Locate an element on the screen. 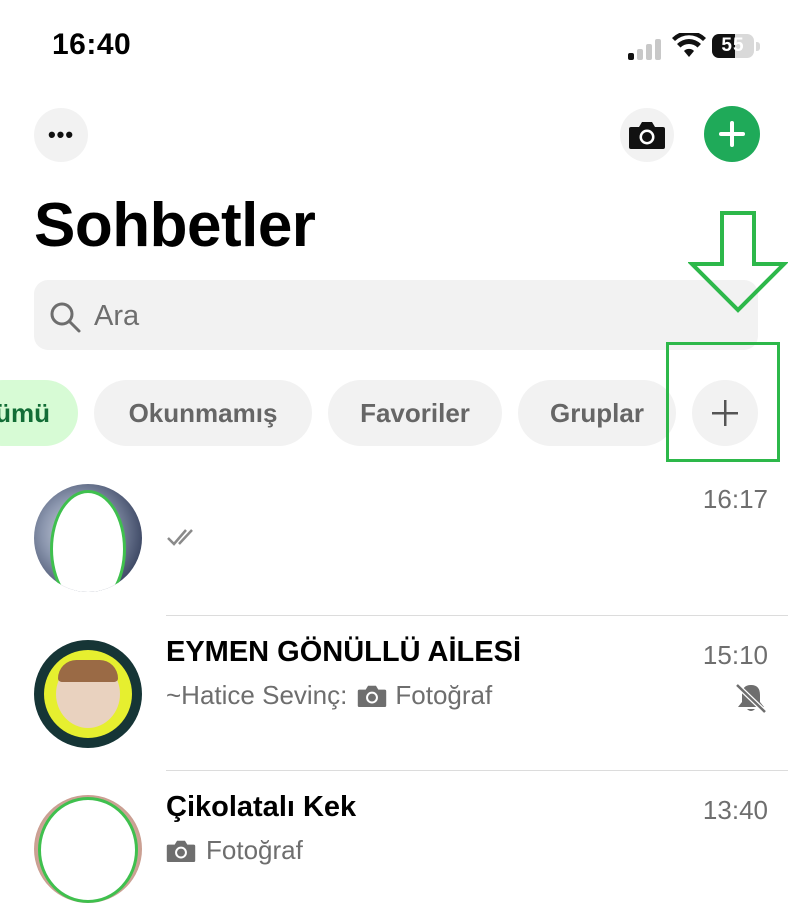  filter-chip-unread: Okunmamış is located at coordinates (203, 413).